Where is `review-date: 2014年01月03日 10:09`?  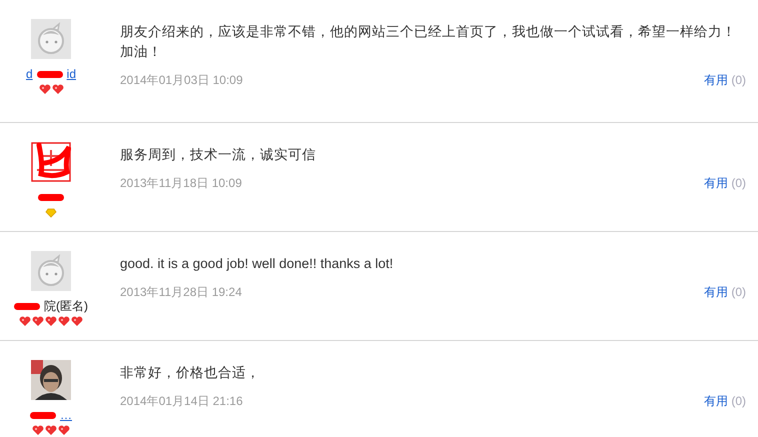 review-date: 2014年01月03日 10:09 is located at coordinates (181, 80).